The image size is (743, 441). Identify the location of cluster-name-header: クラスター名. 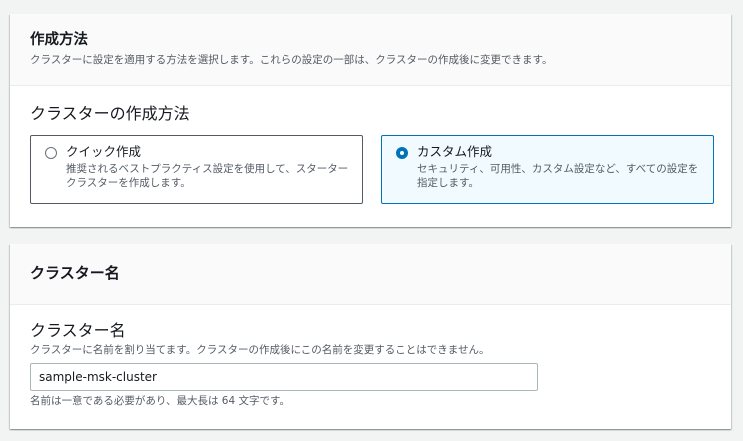
(370, 274).